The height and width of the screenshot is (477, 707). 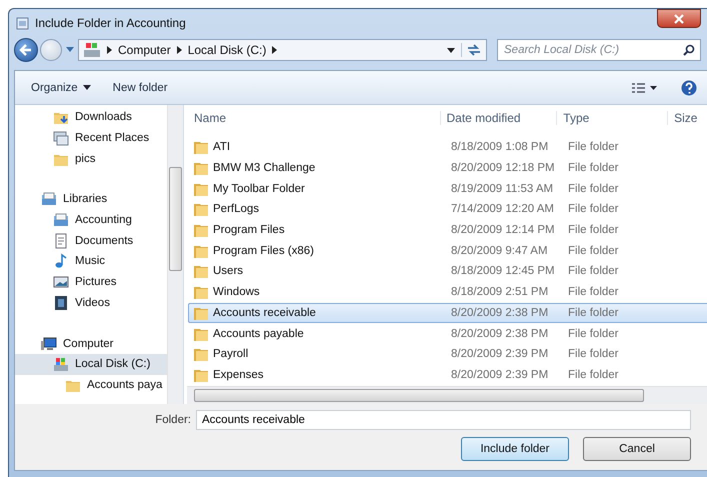 I want to click on nav-item: Local Disk (C:), so click(x=91, y=364).